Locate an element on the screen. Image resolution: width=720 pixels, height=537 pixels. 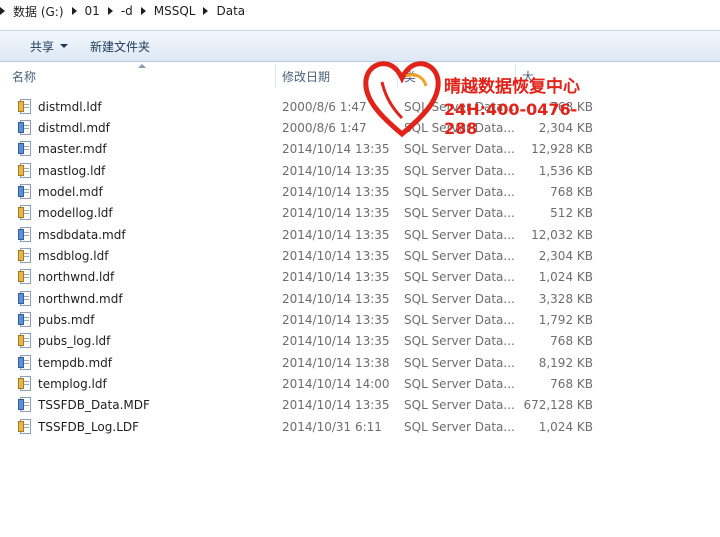
column-header-name: 名称 is located at coordinates (138, 76).